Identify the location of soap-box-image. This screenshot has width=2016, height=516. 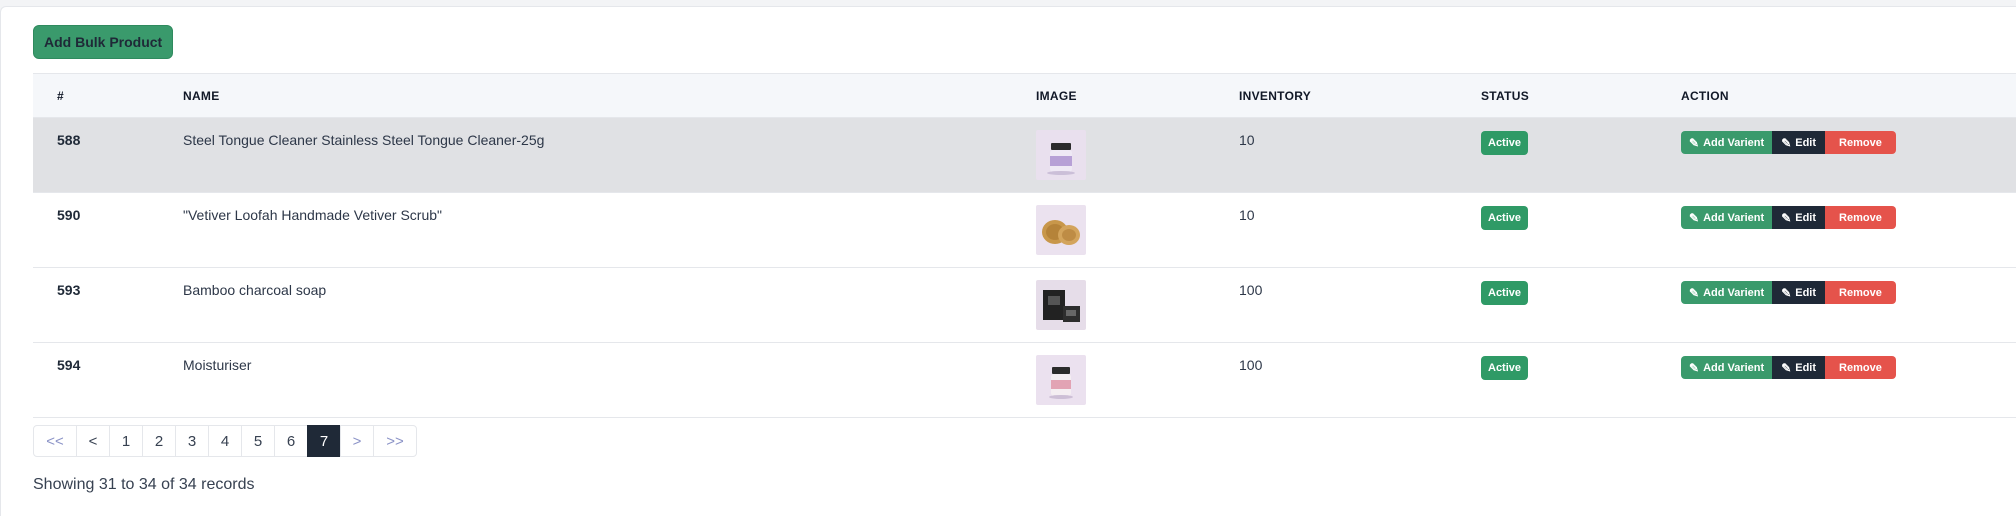
(1061, 305).